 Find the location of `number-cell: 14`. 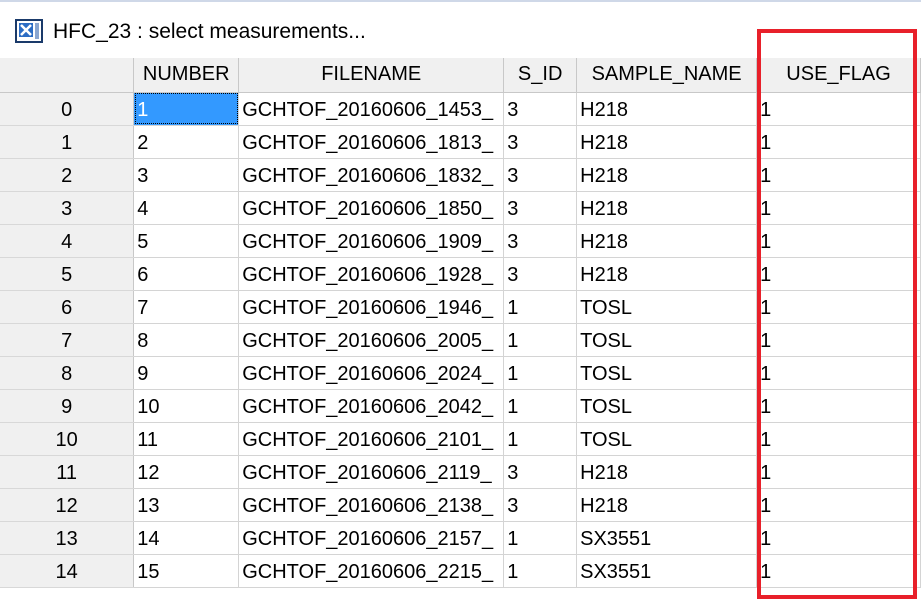

number-cell: 14 is located at coordinates (186, 538).